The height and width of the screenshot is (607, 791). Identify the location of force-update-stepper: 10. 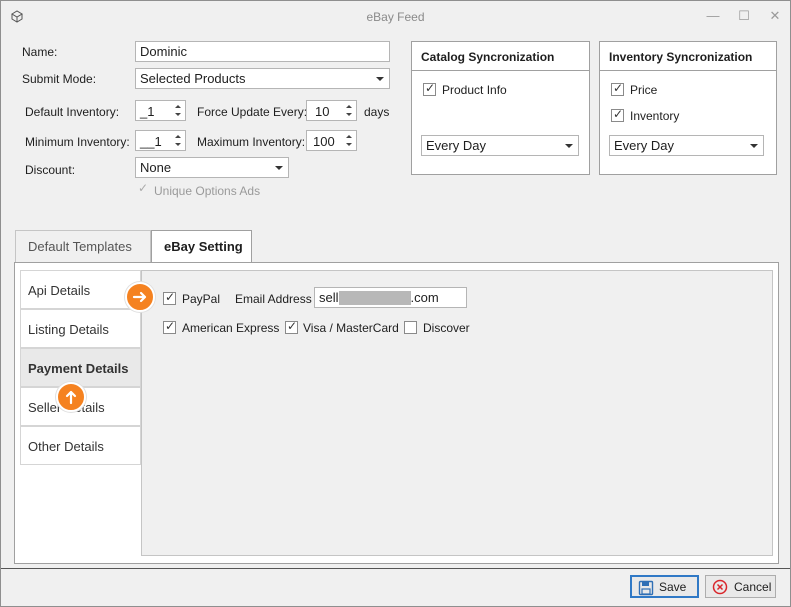
(331, 110).